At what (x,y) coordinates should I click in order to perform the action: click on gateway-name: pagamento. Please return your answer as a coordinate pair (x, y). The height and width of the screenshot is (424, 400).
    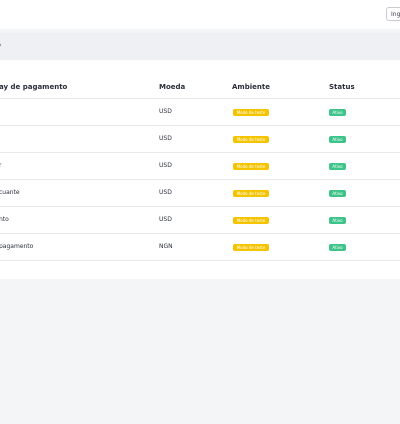
    Looking at the image, I should click on (17, 246).